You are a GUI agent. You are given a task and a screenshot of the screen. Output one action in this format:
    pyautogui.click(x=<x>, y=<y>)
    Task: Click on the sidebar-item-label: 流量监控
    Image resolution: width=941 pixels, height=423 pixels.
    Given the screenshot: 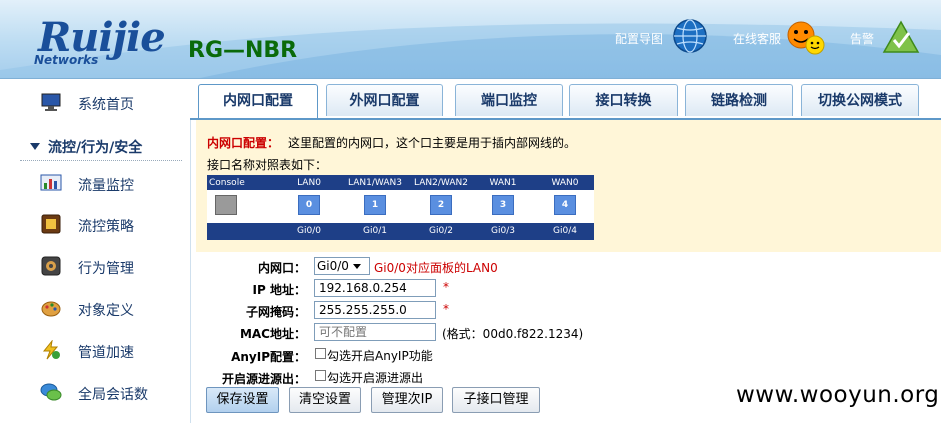 What is the action you would take?
    pyautogui.click(x=106, y=186)
    